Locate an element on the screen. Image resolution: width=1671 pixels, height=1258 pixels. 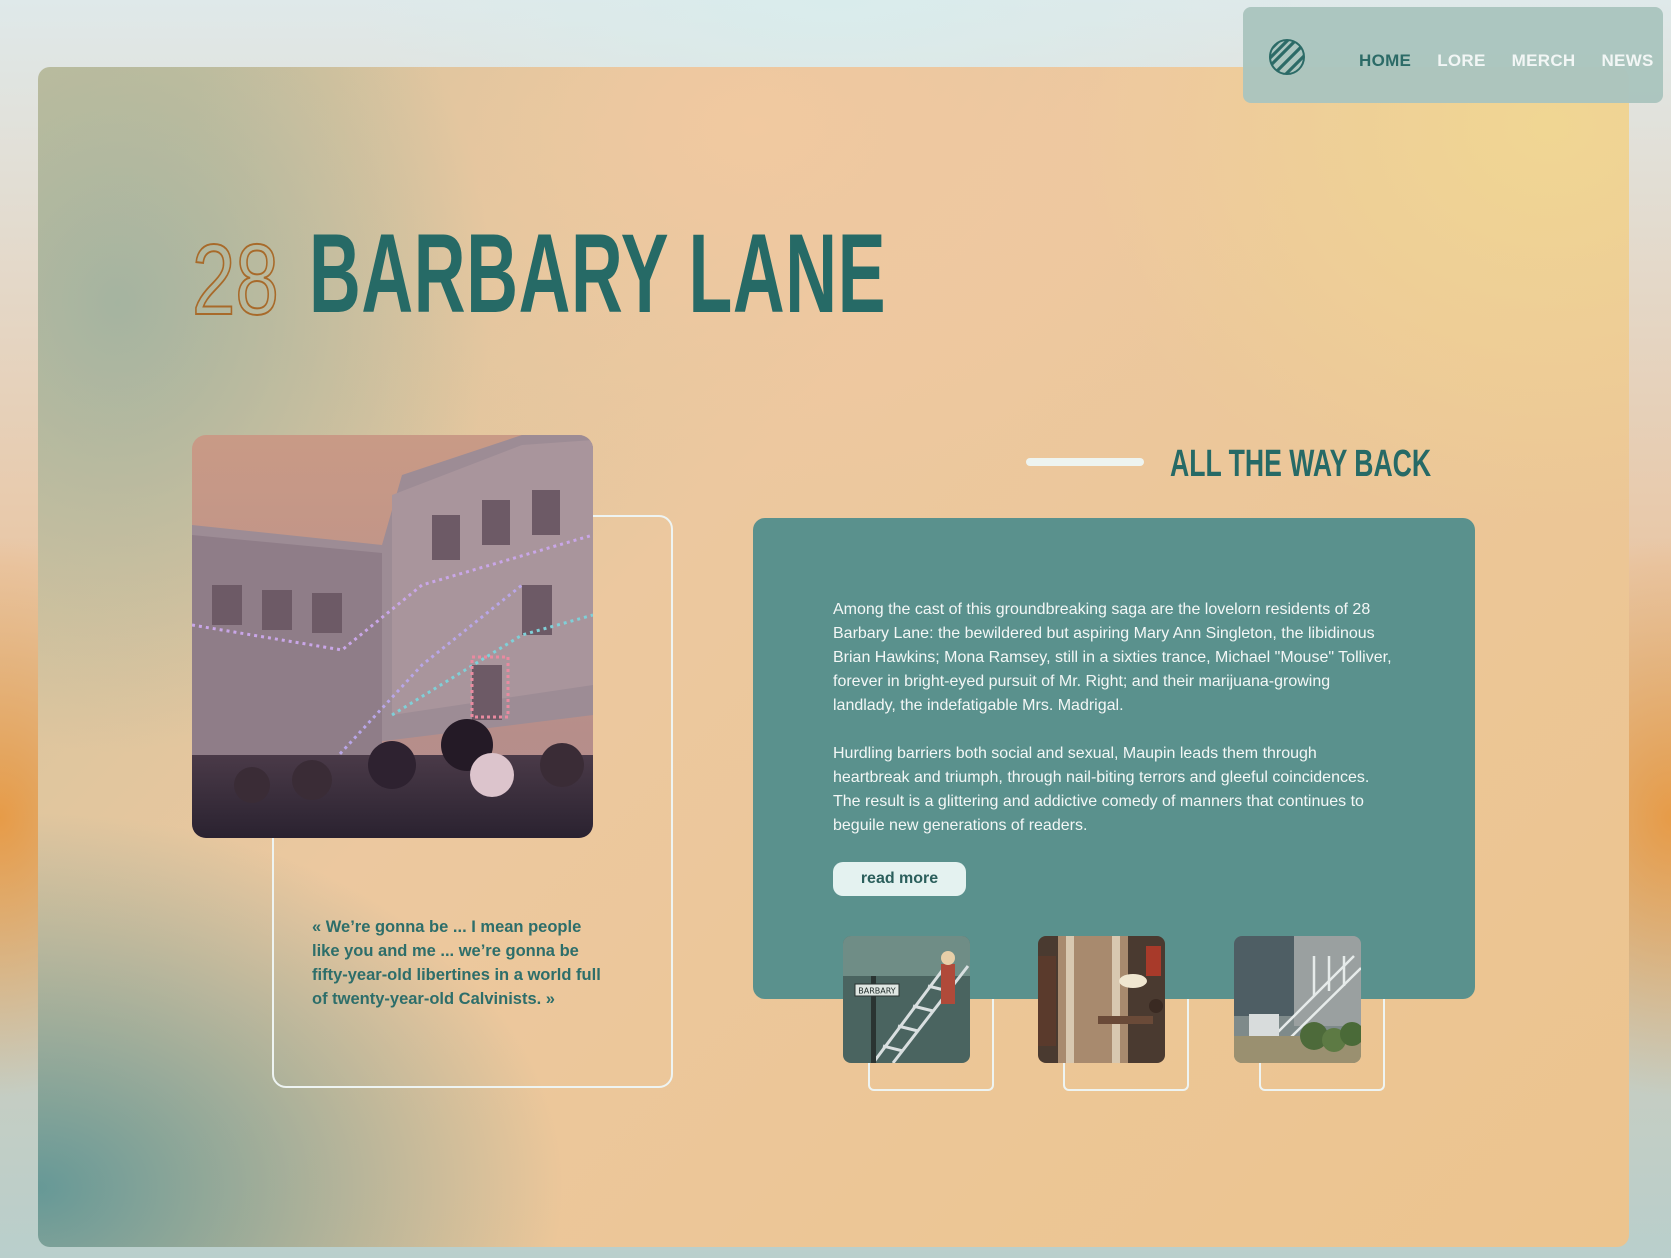
nav-home-link: HOME is located at coordinates (1385, 61).